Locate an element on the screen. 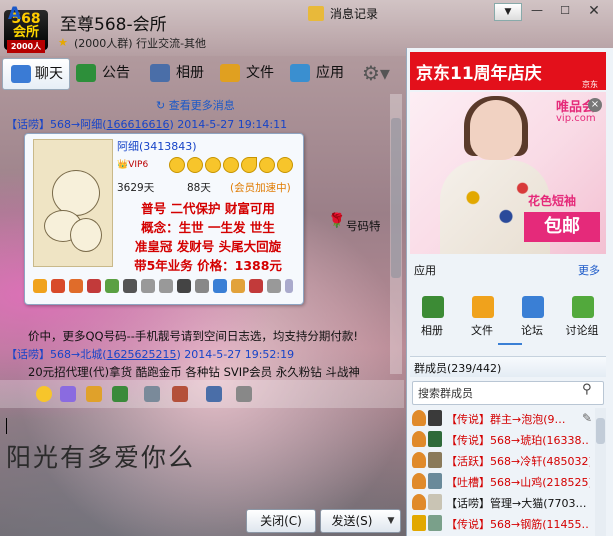 Image resolution: width=613 pixels, height=536 pixels. search-icon: ⚲ is located at coordinates (587, 389).